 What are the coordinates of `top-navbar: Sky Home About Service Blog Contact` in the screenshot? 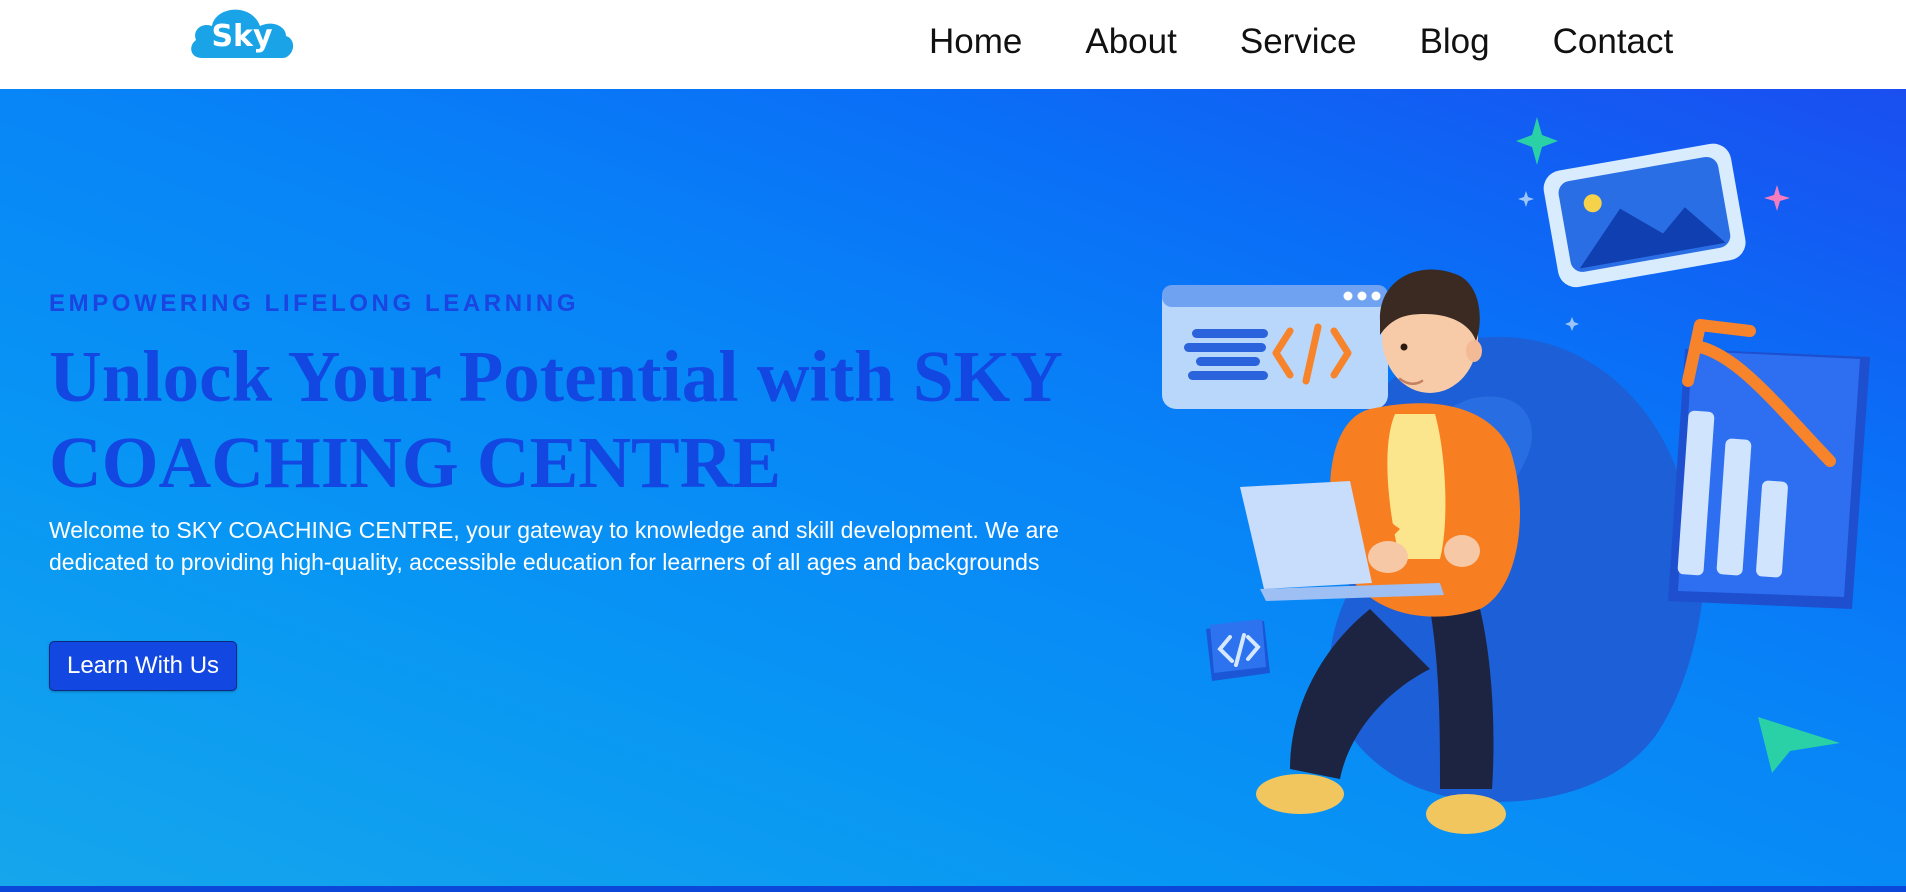 It's located at (953, 44).